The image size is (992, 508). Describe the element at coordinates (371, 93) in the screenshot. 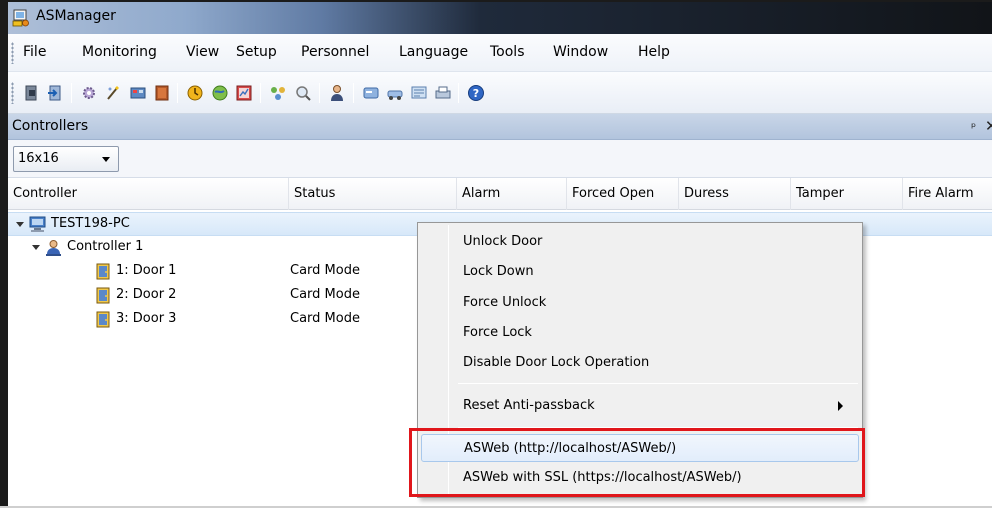

I see `card-icon` at that location.